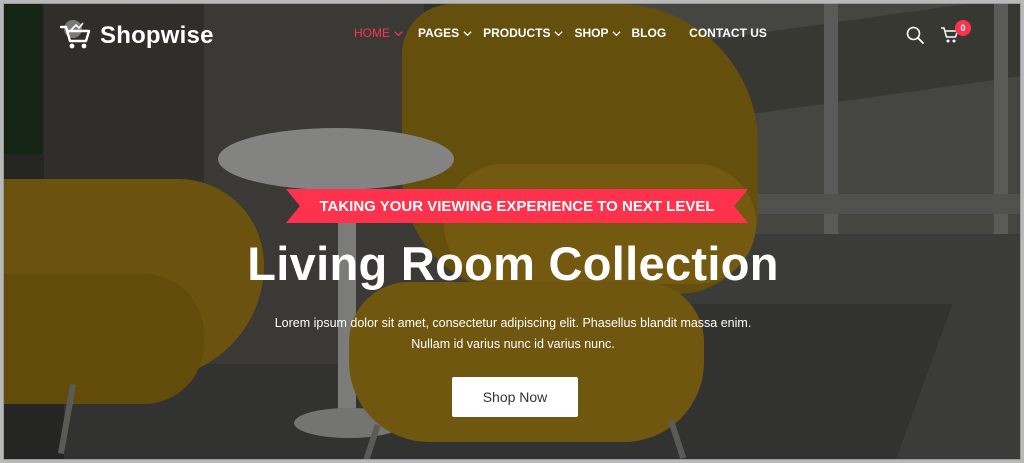 This screenshot has height=463, width=1024. Describe the element at coordinates (513, 344) in the screenshot. I see `hero-description-line: Nullam id varius nunc id varius nunc.` at that location.